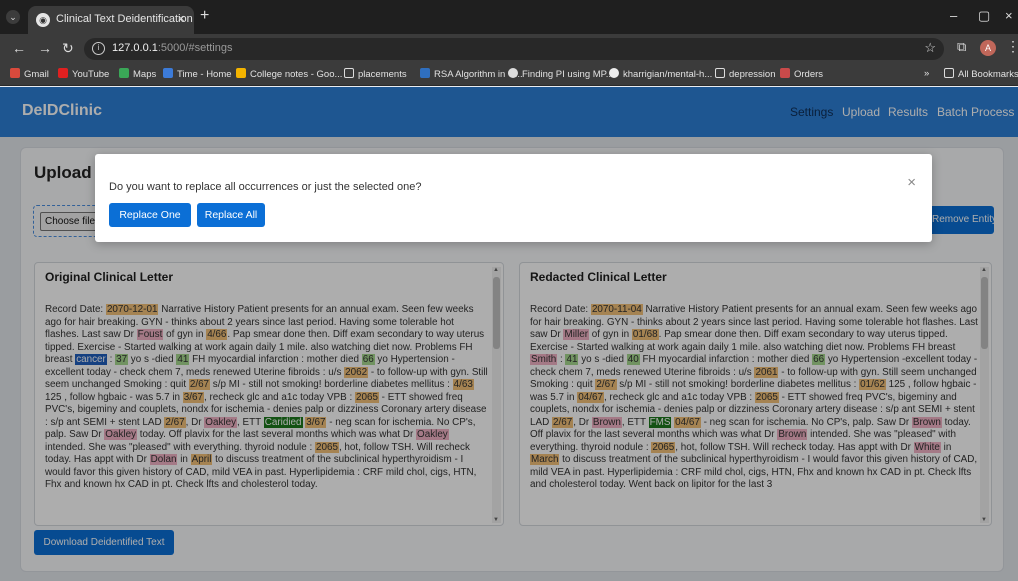 This screenshot has height=581, width=1018. Describe the element at coordinates (614, 73) in the screenshot. I see `github-icon` at that location.